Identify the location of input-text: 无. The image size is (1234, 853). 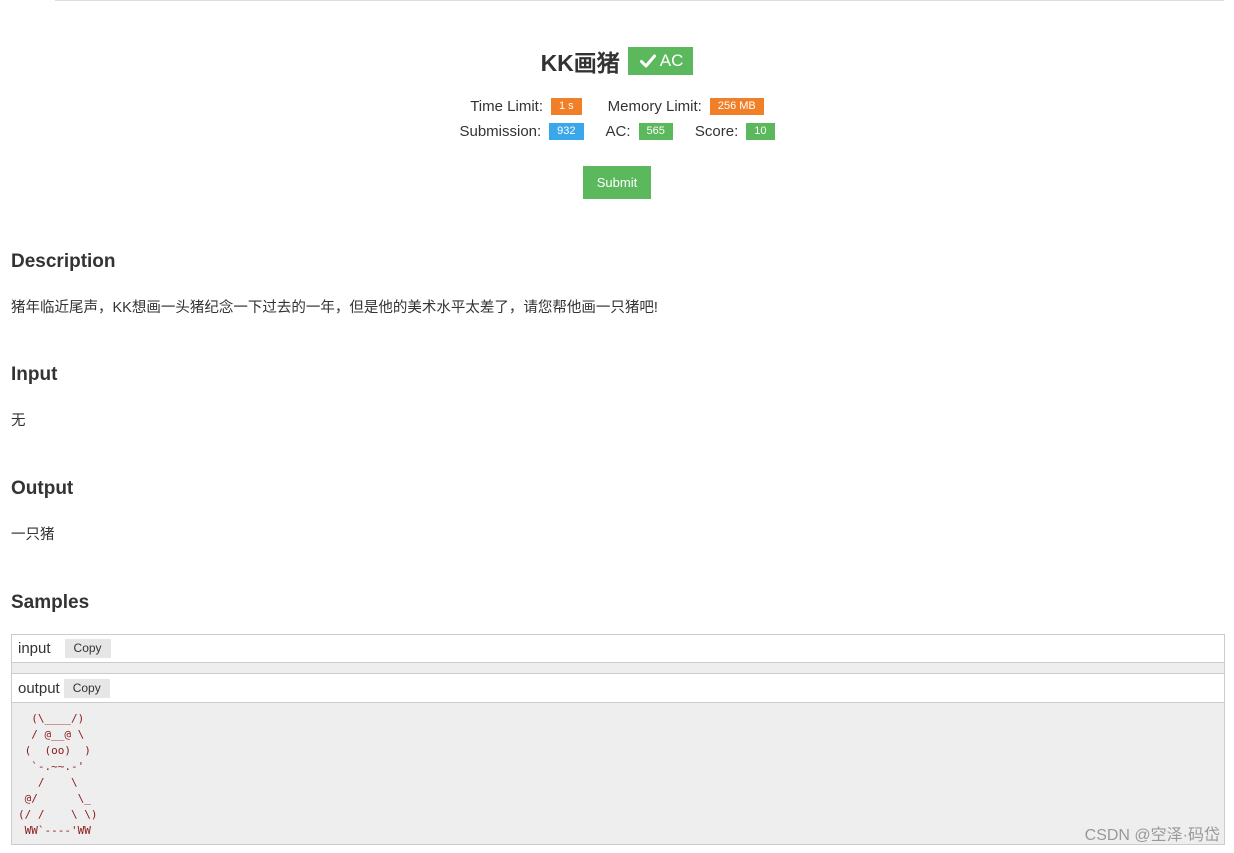
(18, 421).